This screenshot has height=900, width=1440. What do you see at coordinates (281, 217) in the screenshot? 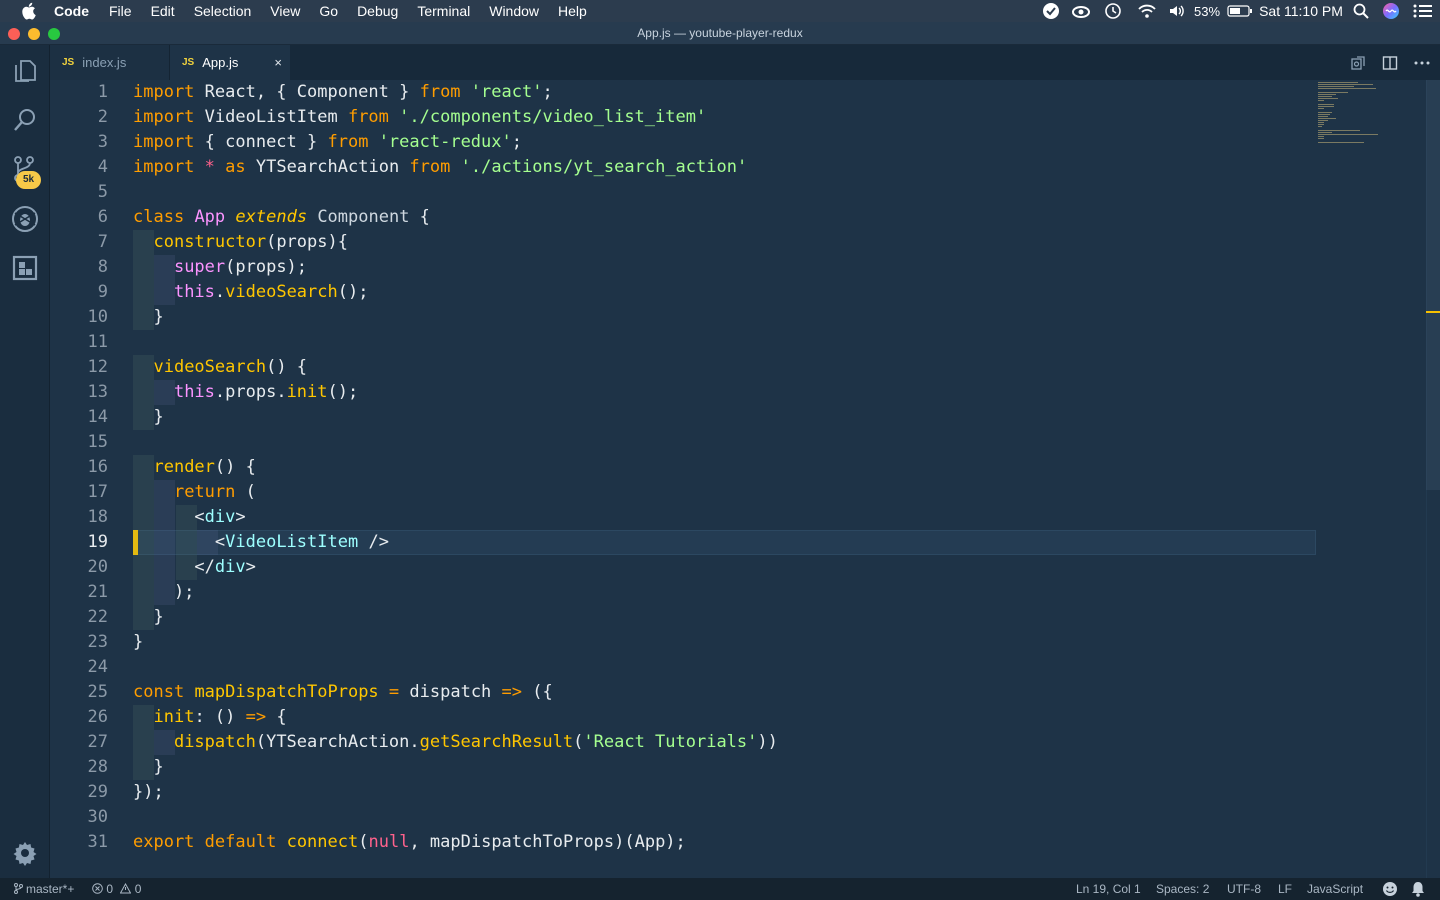
I see `code-line: class App extends Component {` at bounding box center [281, 217].